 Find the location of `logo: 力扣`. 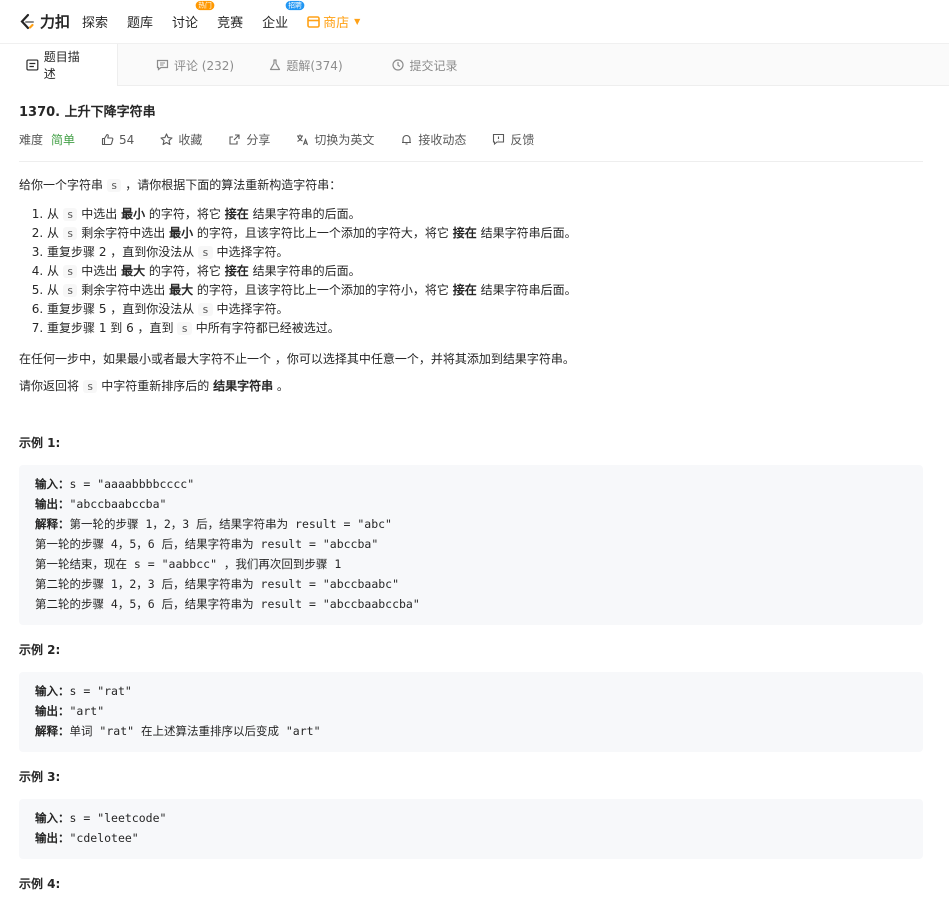

logo: 力扣 is located at coordinates (44, 21).